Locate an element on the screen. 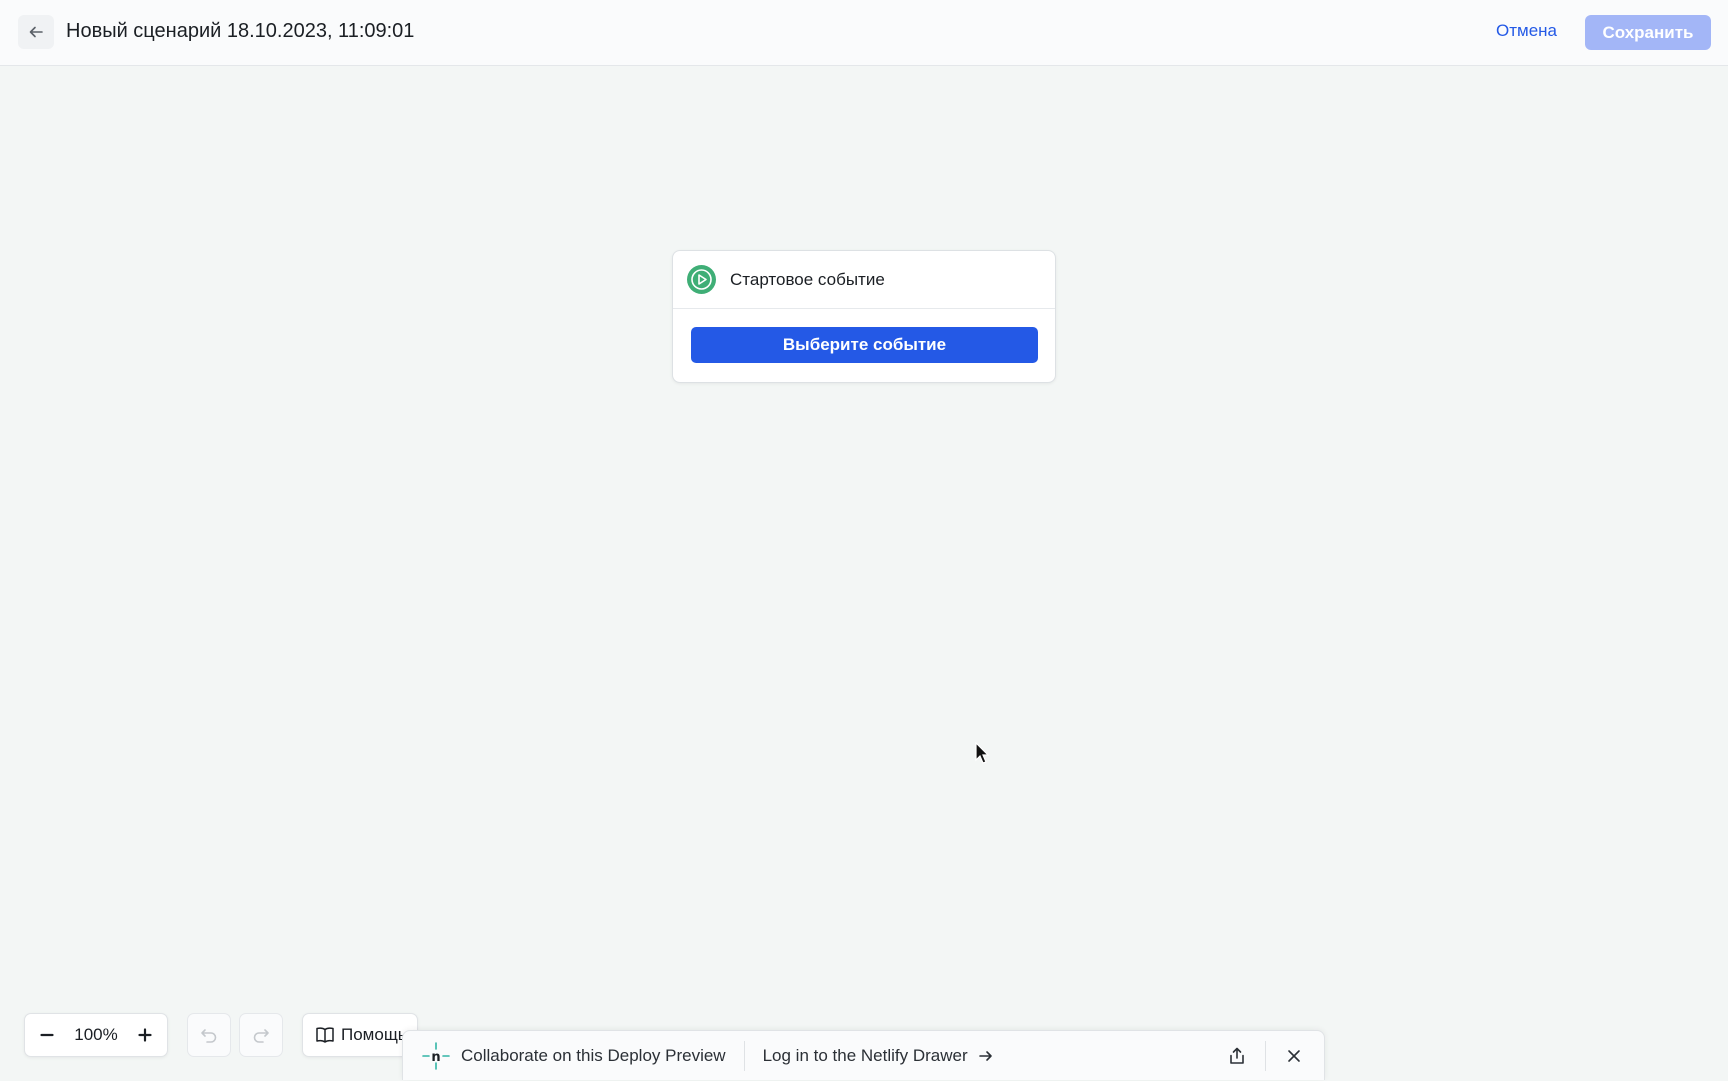 Image resolution: width=1728 pixels, height=1081 pixels. zoom-level: 100% is located at coordinates (96, 1034).